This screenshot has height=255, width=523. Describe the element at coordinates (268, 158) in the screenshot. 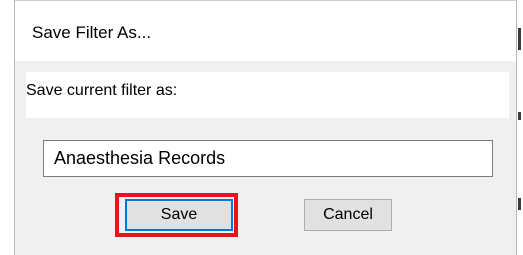

I see `filter-name-input` at that location.